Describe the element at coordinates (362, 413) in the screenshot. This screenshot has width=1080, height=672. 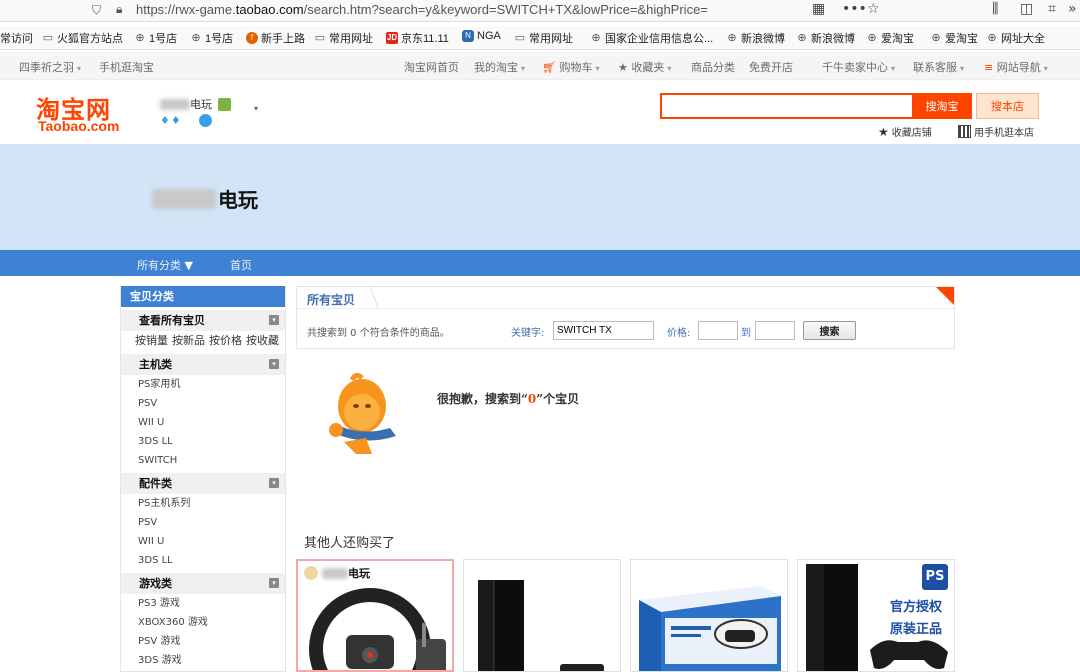
I see `taobao-mascot-icon` at that location.